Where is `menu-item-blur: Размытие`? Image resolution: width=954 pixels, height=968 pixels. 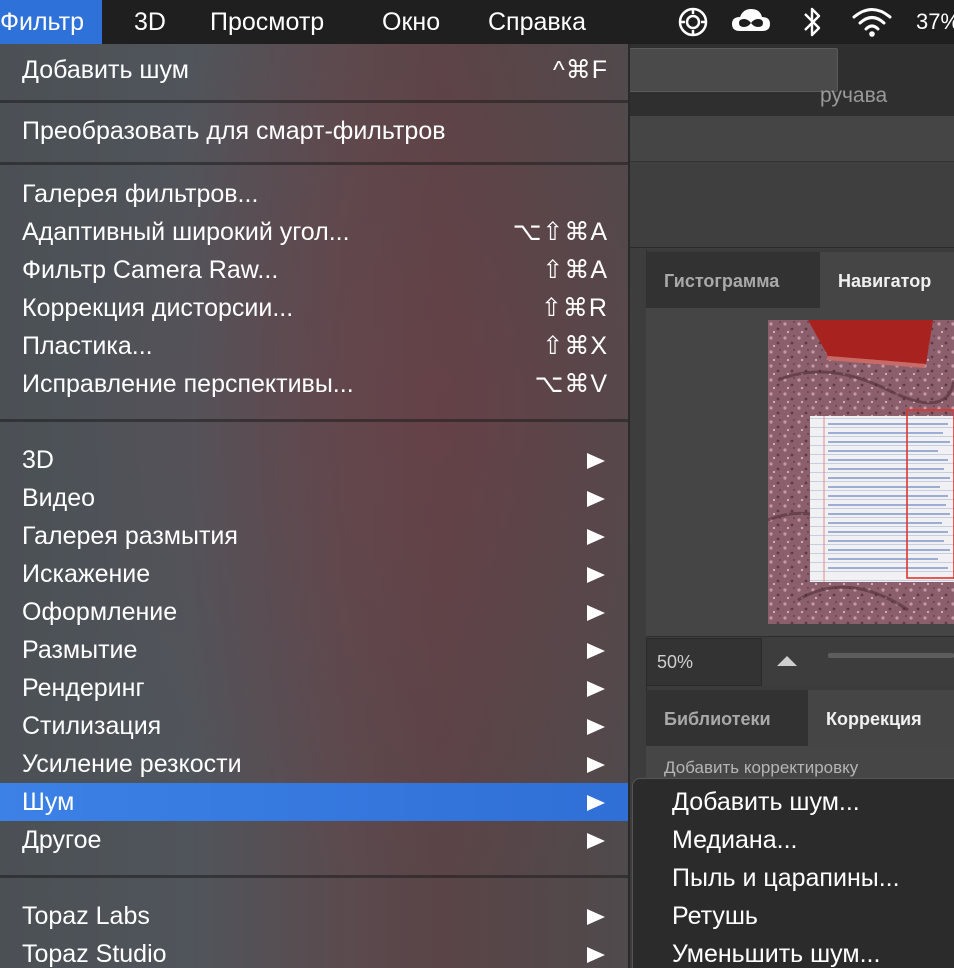 menu-item-blur: Размытие is located at coordinates (314, 650).